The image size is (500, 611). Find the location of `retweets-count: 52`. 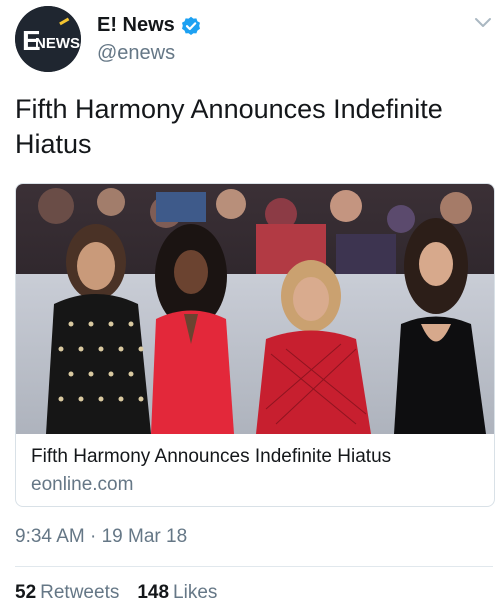

retweets-count: 52 is located at coordinates (26, 592).